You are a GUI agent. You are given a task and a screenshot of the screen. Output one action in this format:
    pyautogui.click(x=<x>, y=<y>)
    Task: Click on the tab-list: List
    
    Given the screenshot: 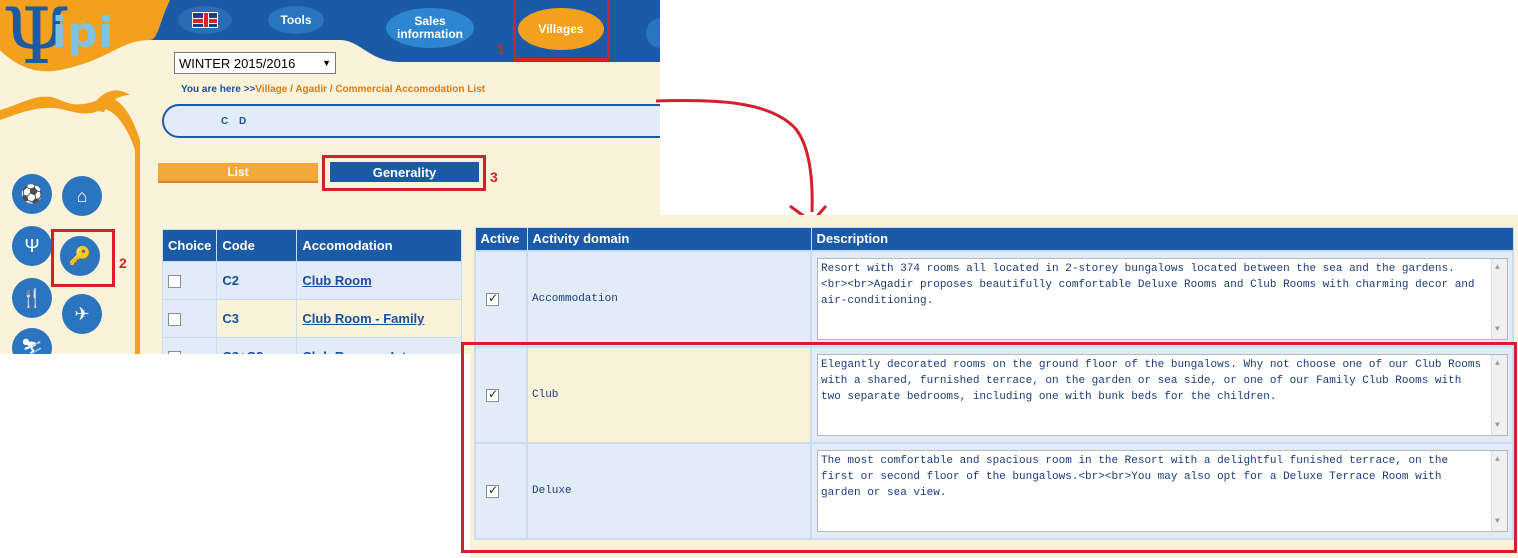 What is the action you would take?
    pyautogui.click(x=238, y=173)
    